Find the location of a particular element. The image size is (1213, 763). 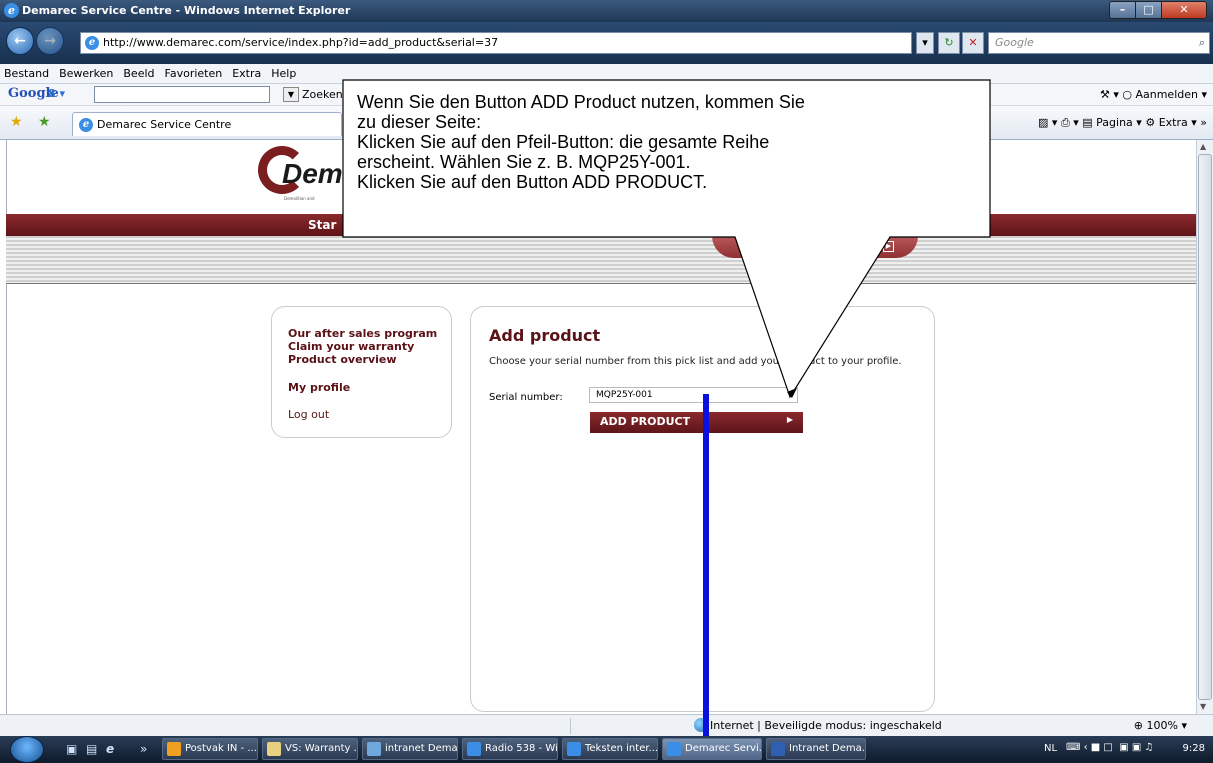

vertical-scrollbar: ▲ ▼ is located at coordinates (1204, 427).